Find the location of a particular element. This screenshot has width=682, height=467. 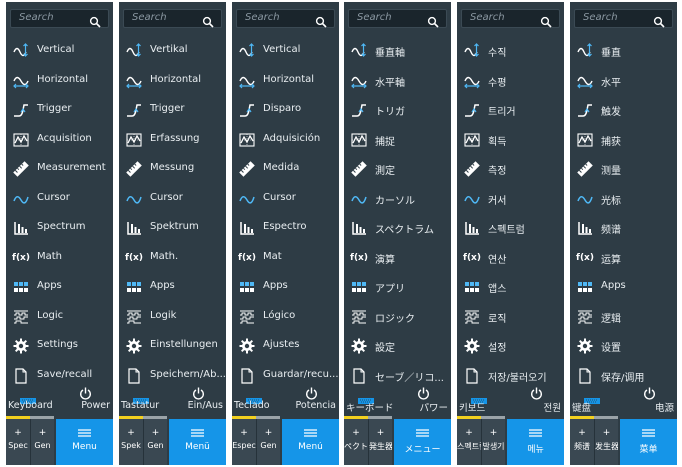

menu-item-acquisition: Erfassung is located at coordinates (172, 140).